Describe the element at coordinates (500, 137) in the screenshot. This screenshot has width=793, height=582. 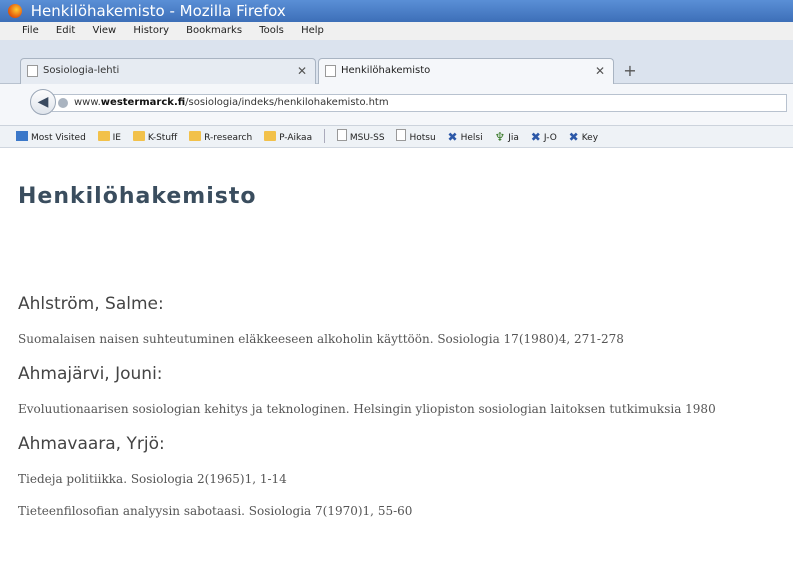
I see `tree-icon: ♆` at that location.